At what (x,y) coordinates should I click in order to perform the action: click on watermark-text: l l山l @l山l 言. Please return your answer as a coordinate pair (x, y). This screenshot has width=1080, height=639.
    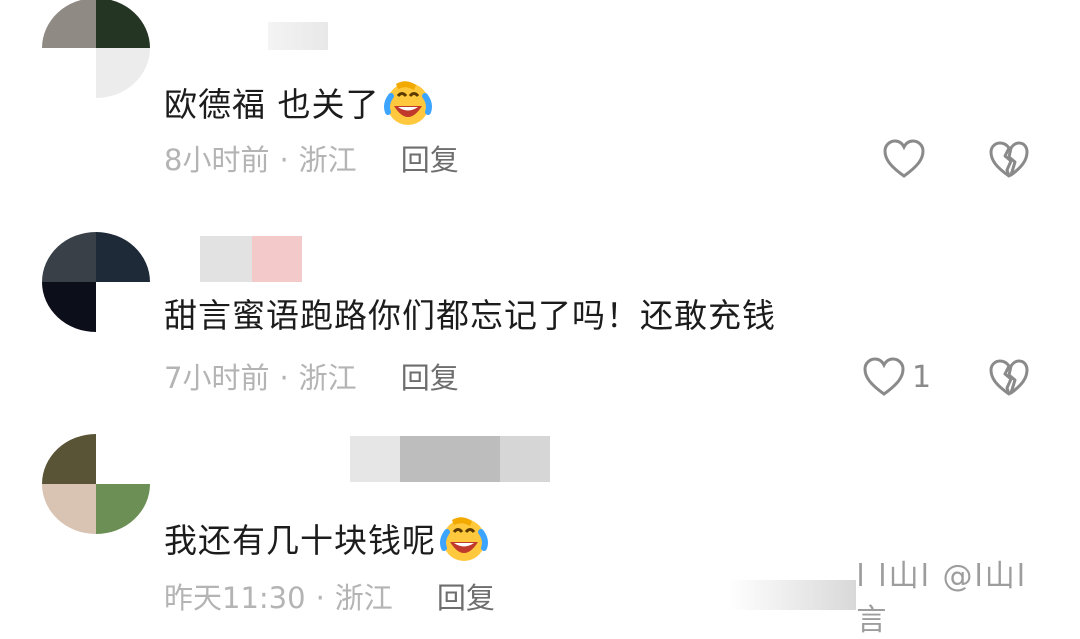
    Looking at the image, I should click on (942, 598).